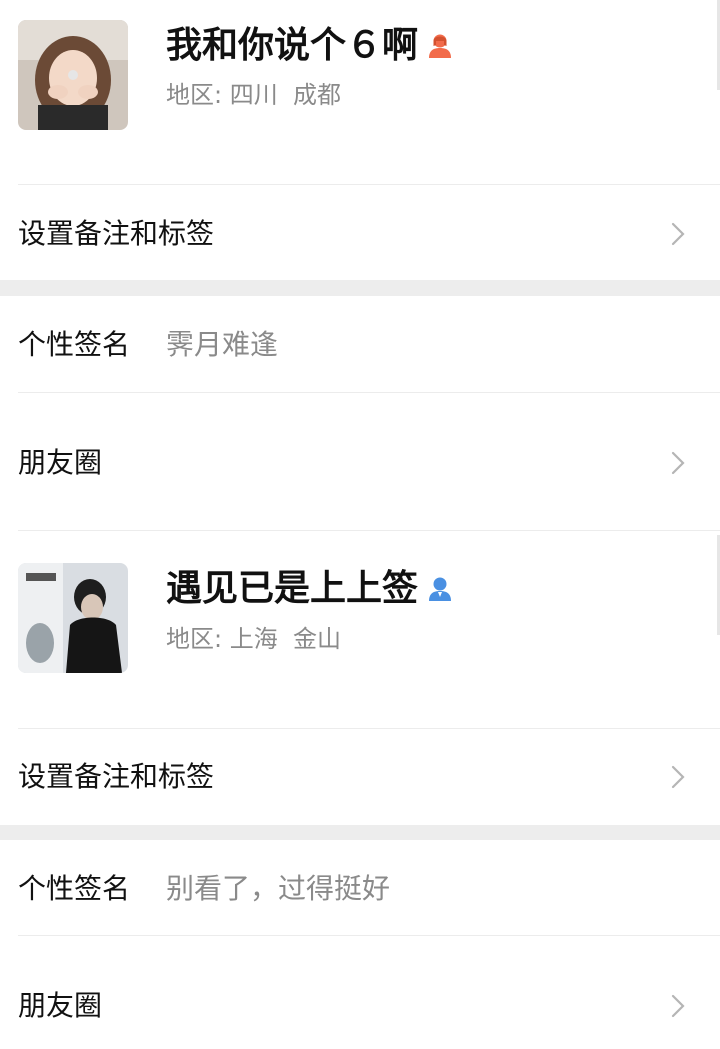 The image size is (720, 1049). I want to click on divider, so click(369, 530).